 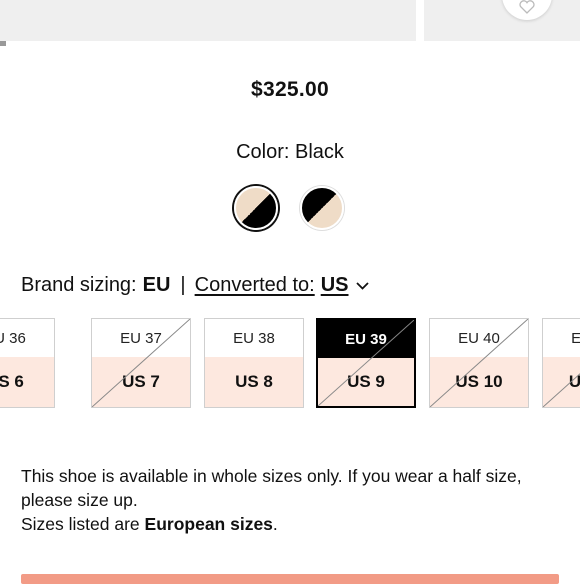 I want to click on add-to-bag-button, so click(x=290, y=579).